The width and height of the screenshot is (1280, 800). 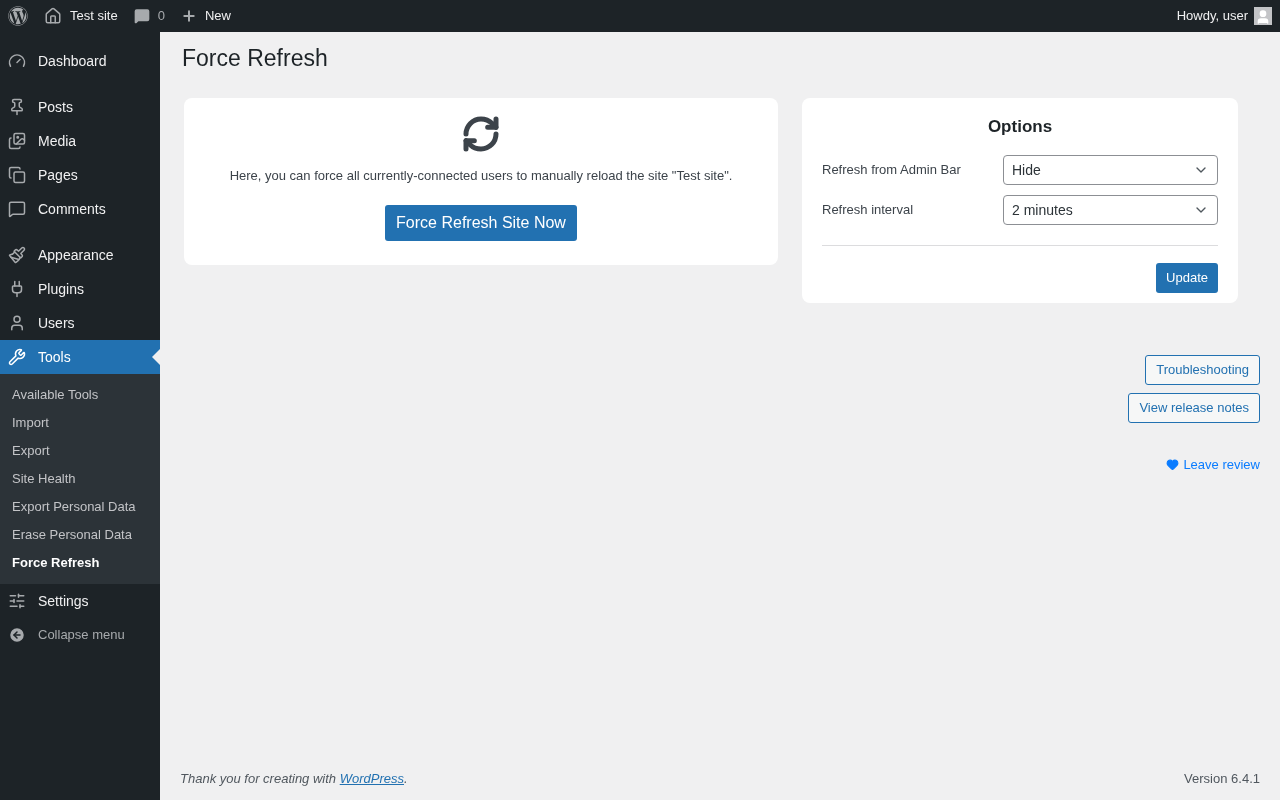 I want to click on sidebar-item: Plugins, so click(x=80, y=289).